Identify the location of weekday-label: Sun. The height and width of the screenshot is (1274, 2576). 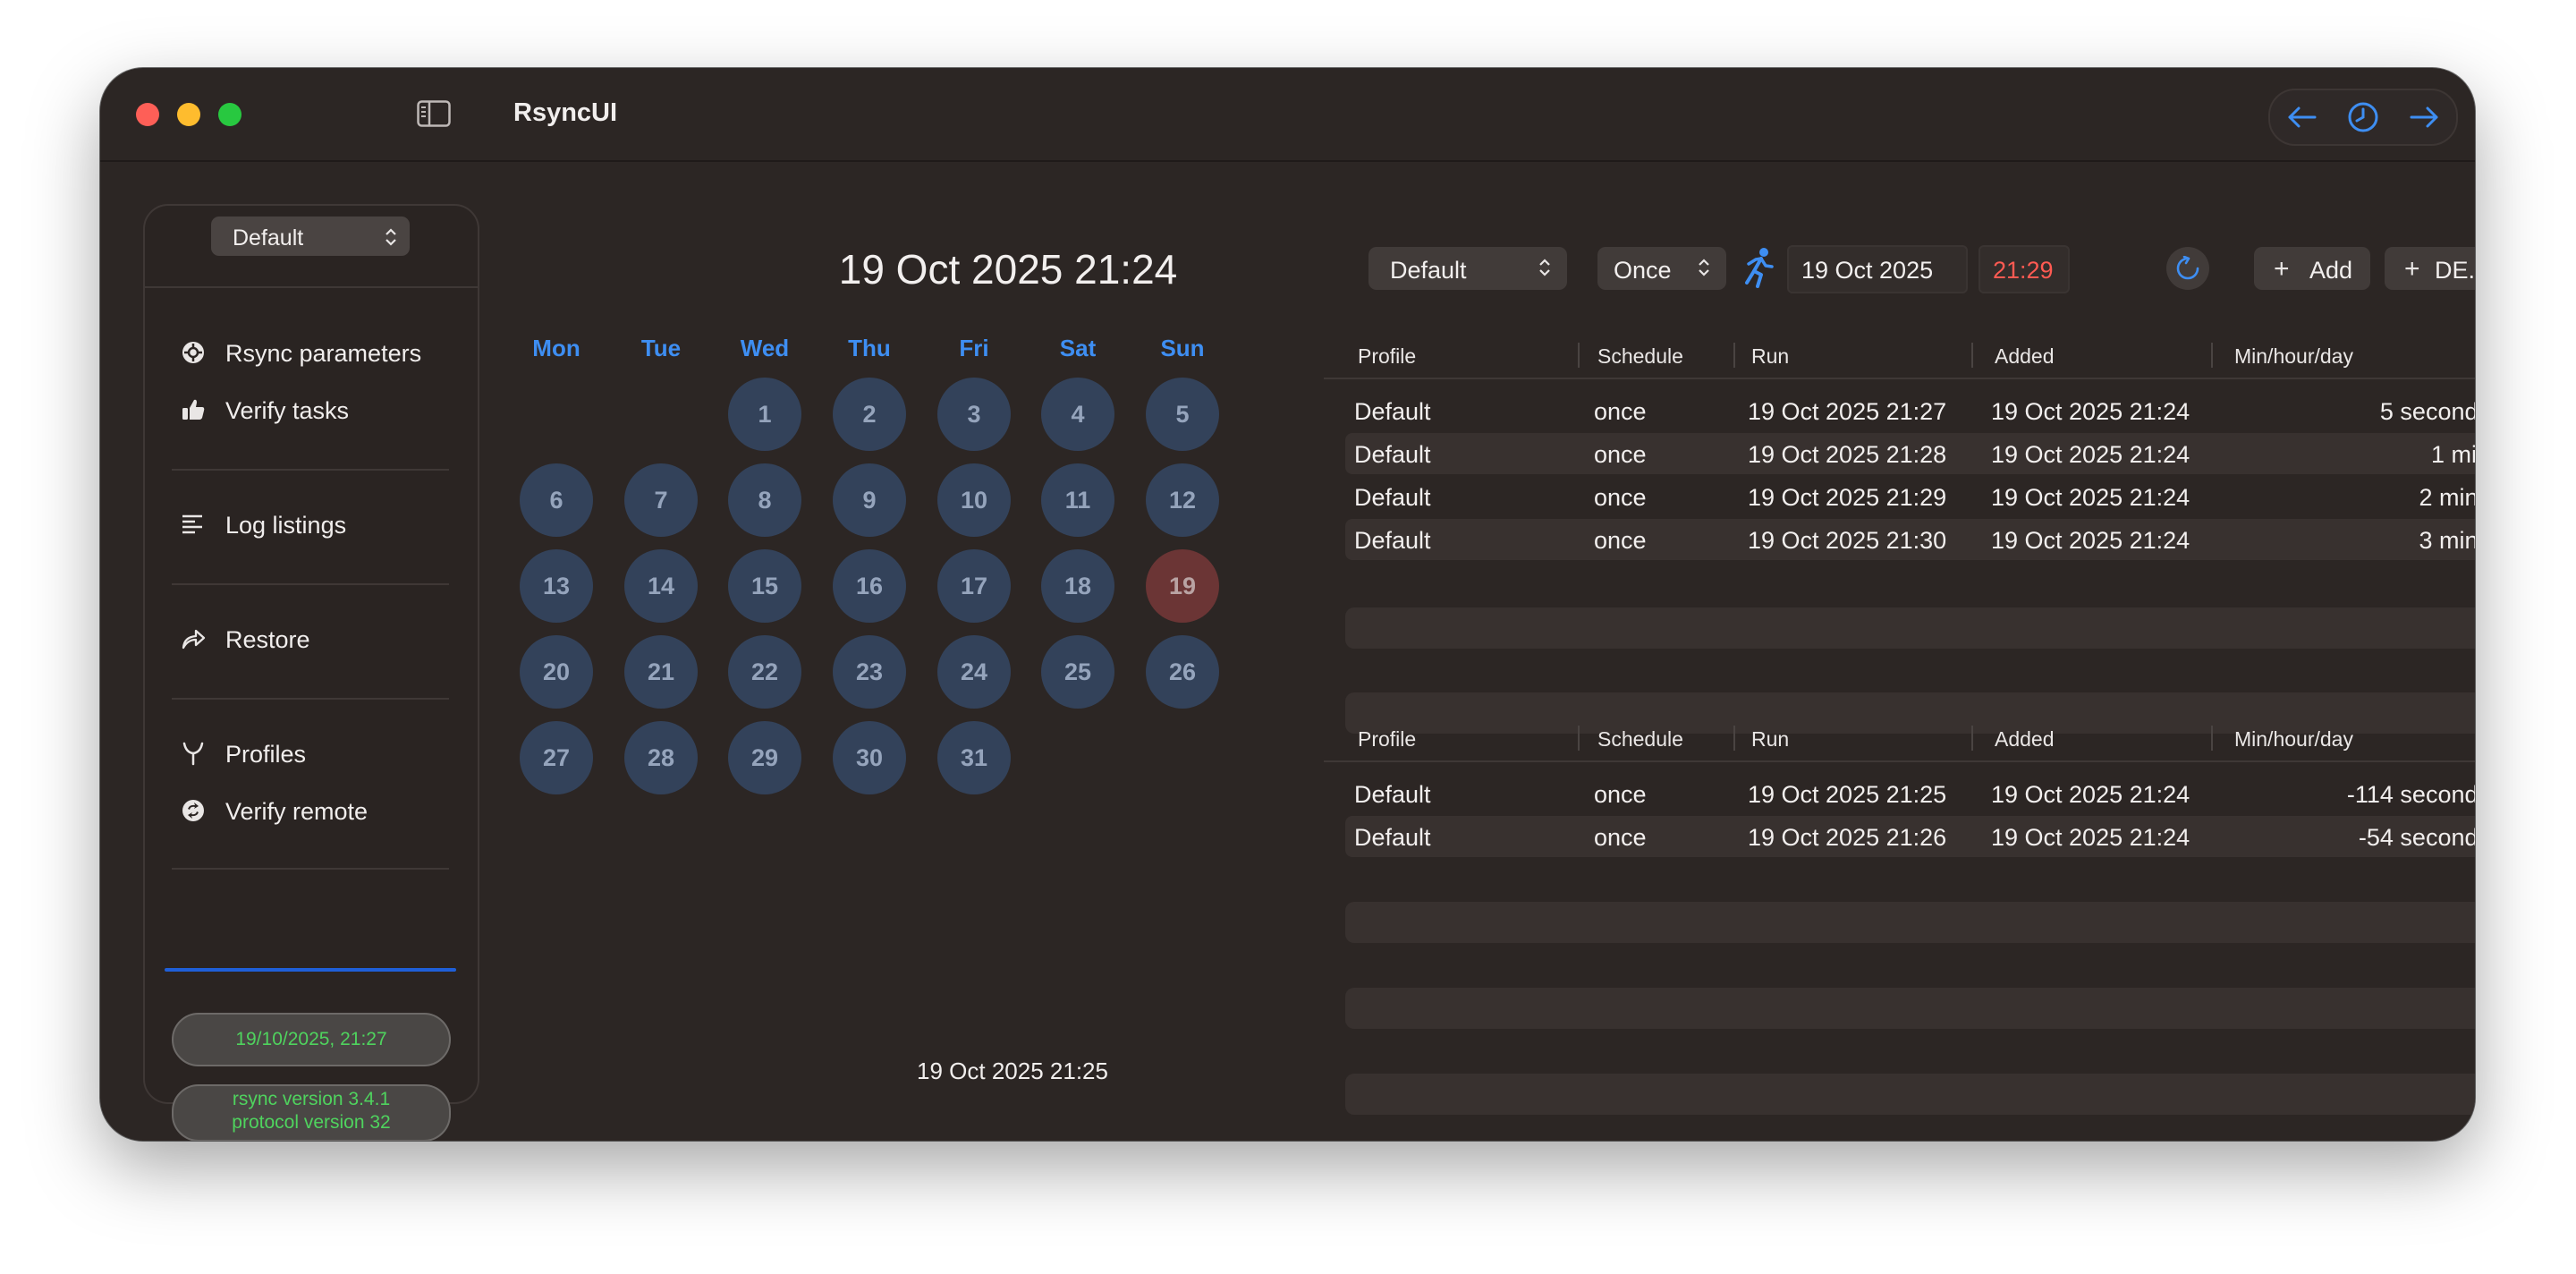
(1182, 348).